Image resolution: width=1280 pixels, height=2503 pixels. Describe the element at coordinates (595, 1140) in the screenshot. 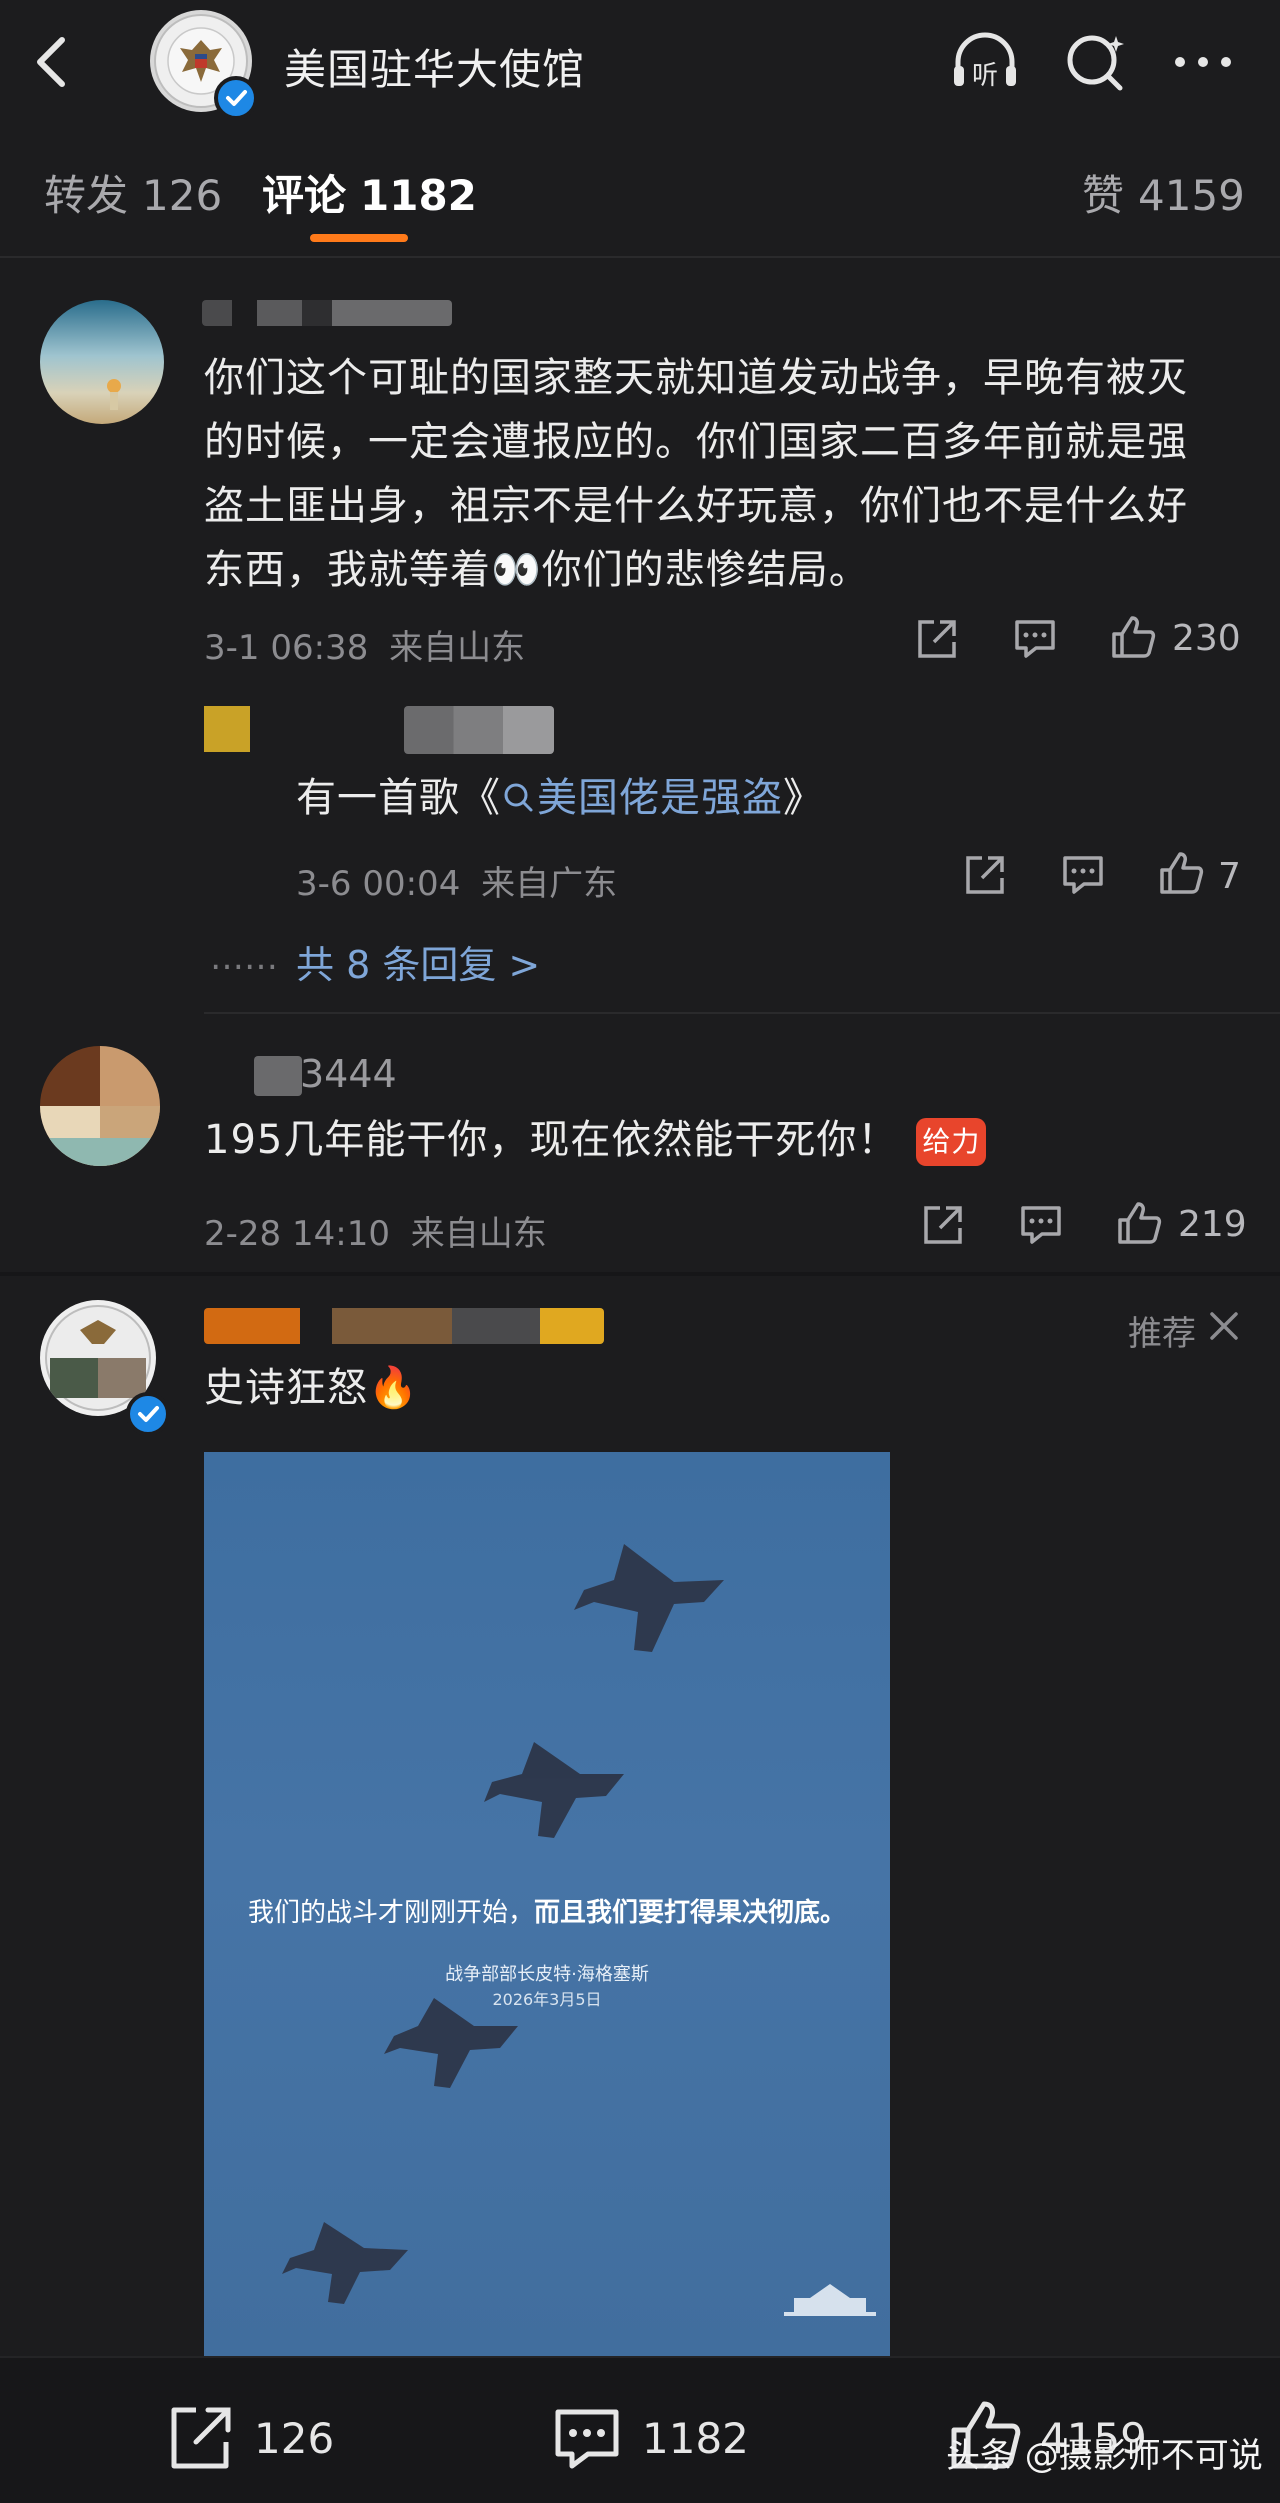

I see `comment-text: 195几年能干你，现在依然能干死你！ 给力` at that location.